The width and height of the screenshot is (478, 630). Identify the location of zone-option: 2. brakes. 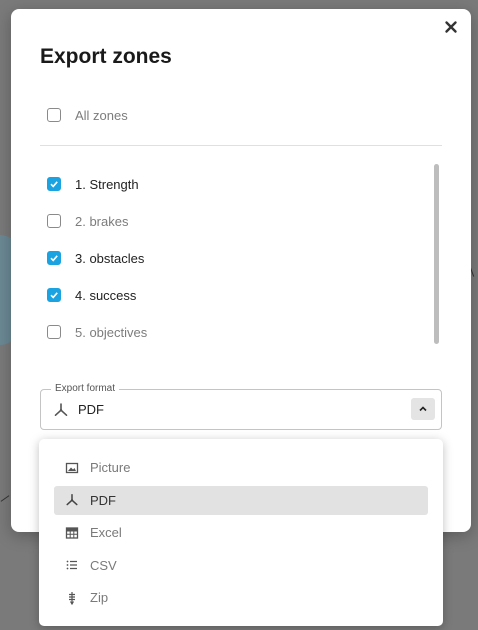
(87, 221).